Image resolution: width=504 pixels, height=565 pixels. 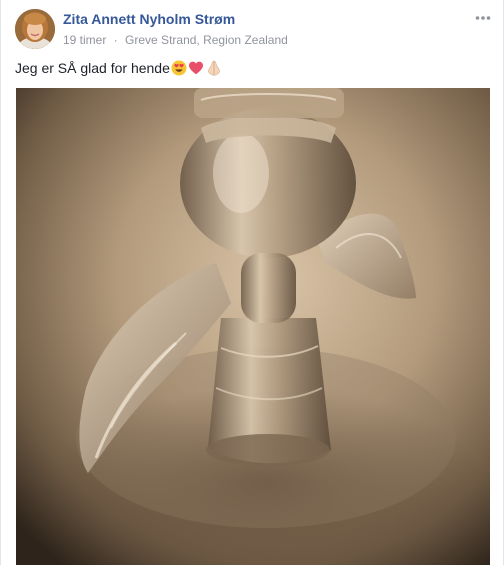 What do you see at coordinates (92, 68) in the screenshot?
I see `post-message-text: Jeg er SÅ glad for hende` at bounding box center [92, 68].